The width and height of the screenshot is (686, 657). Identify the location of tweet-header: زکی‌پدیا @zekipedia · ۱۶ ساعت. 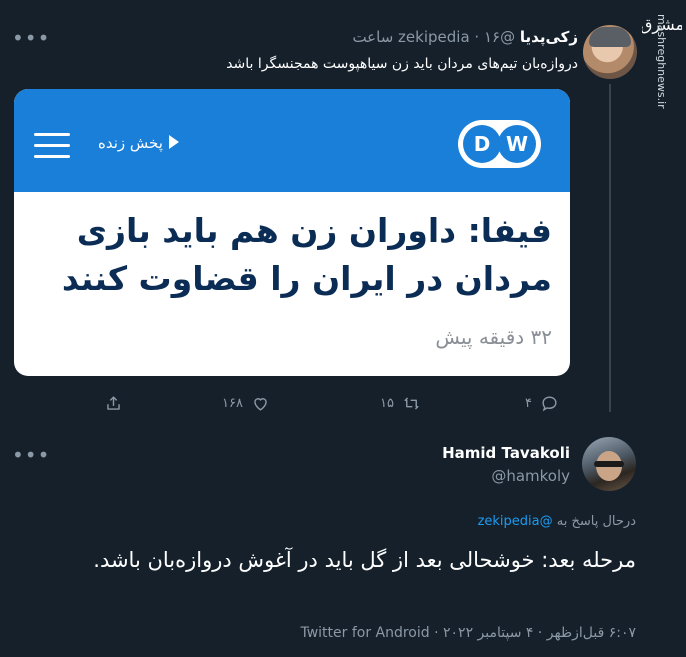
(465, 37).